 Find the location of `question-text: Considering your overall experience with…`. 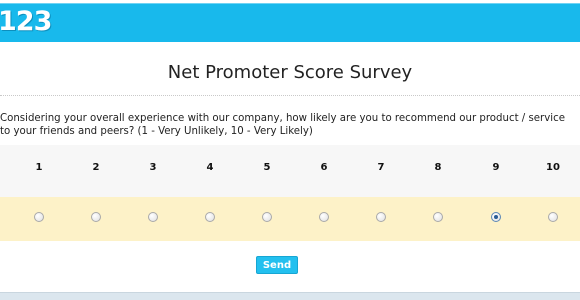

question-text: Considering your overall experience with… is located at coordinates (282, 125).